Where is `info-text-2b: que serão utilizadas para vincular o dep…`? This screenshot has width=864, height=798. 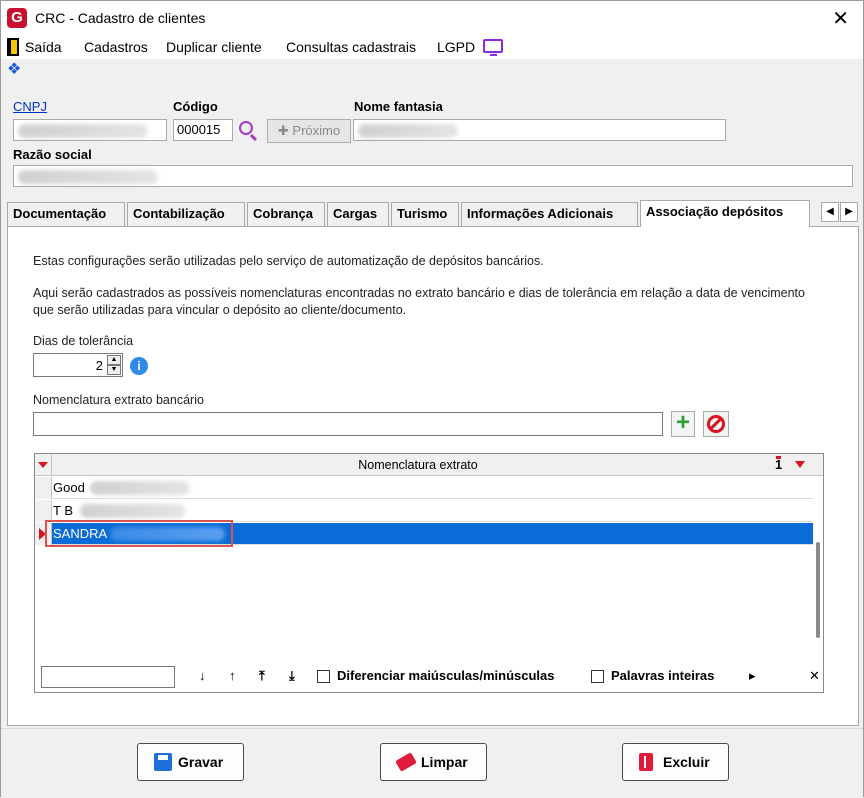 info-text-2b: que serão utilizadas para vincular o dep… is located at coordinates (220, 310).